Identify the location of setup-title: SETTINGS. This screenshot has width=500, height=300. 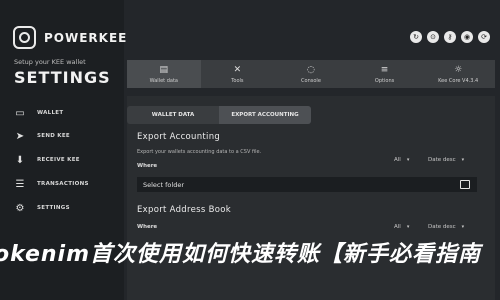
(62, 77).